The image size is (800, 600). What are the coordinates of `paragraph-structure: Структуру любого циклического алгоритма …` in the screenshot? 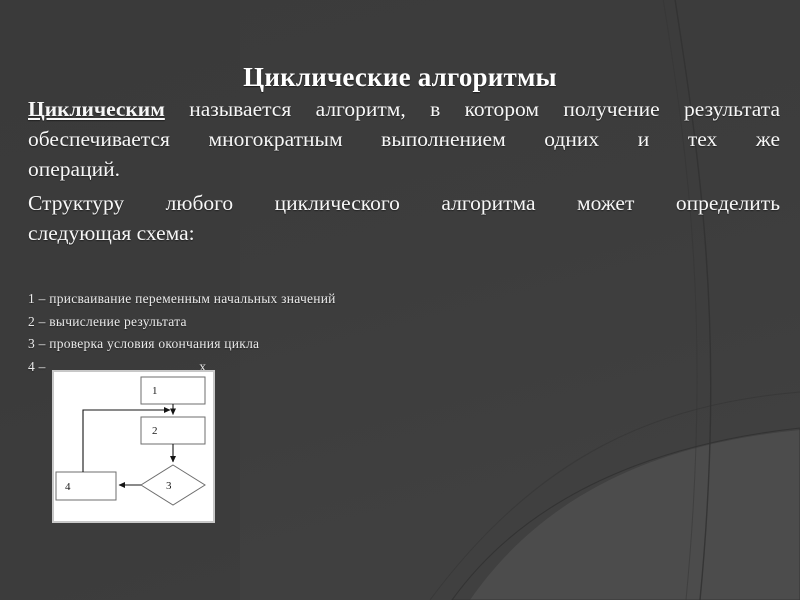 It's located at (404, 218).